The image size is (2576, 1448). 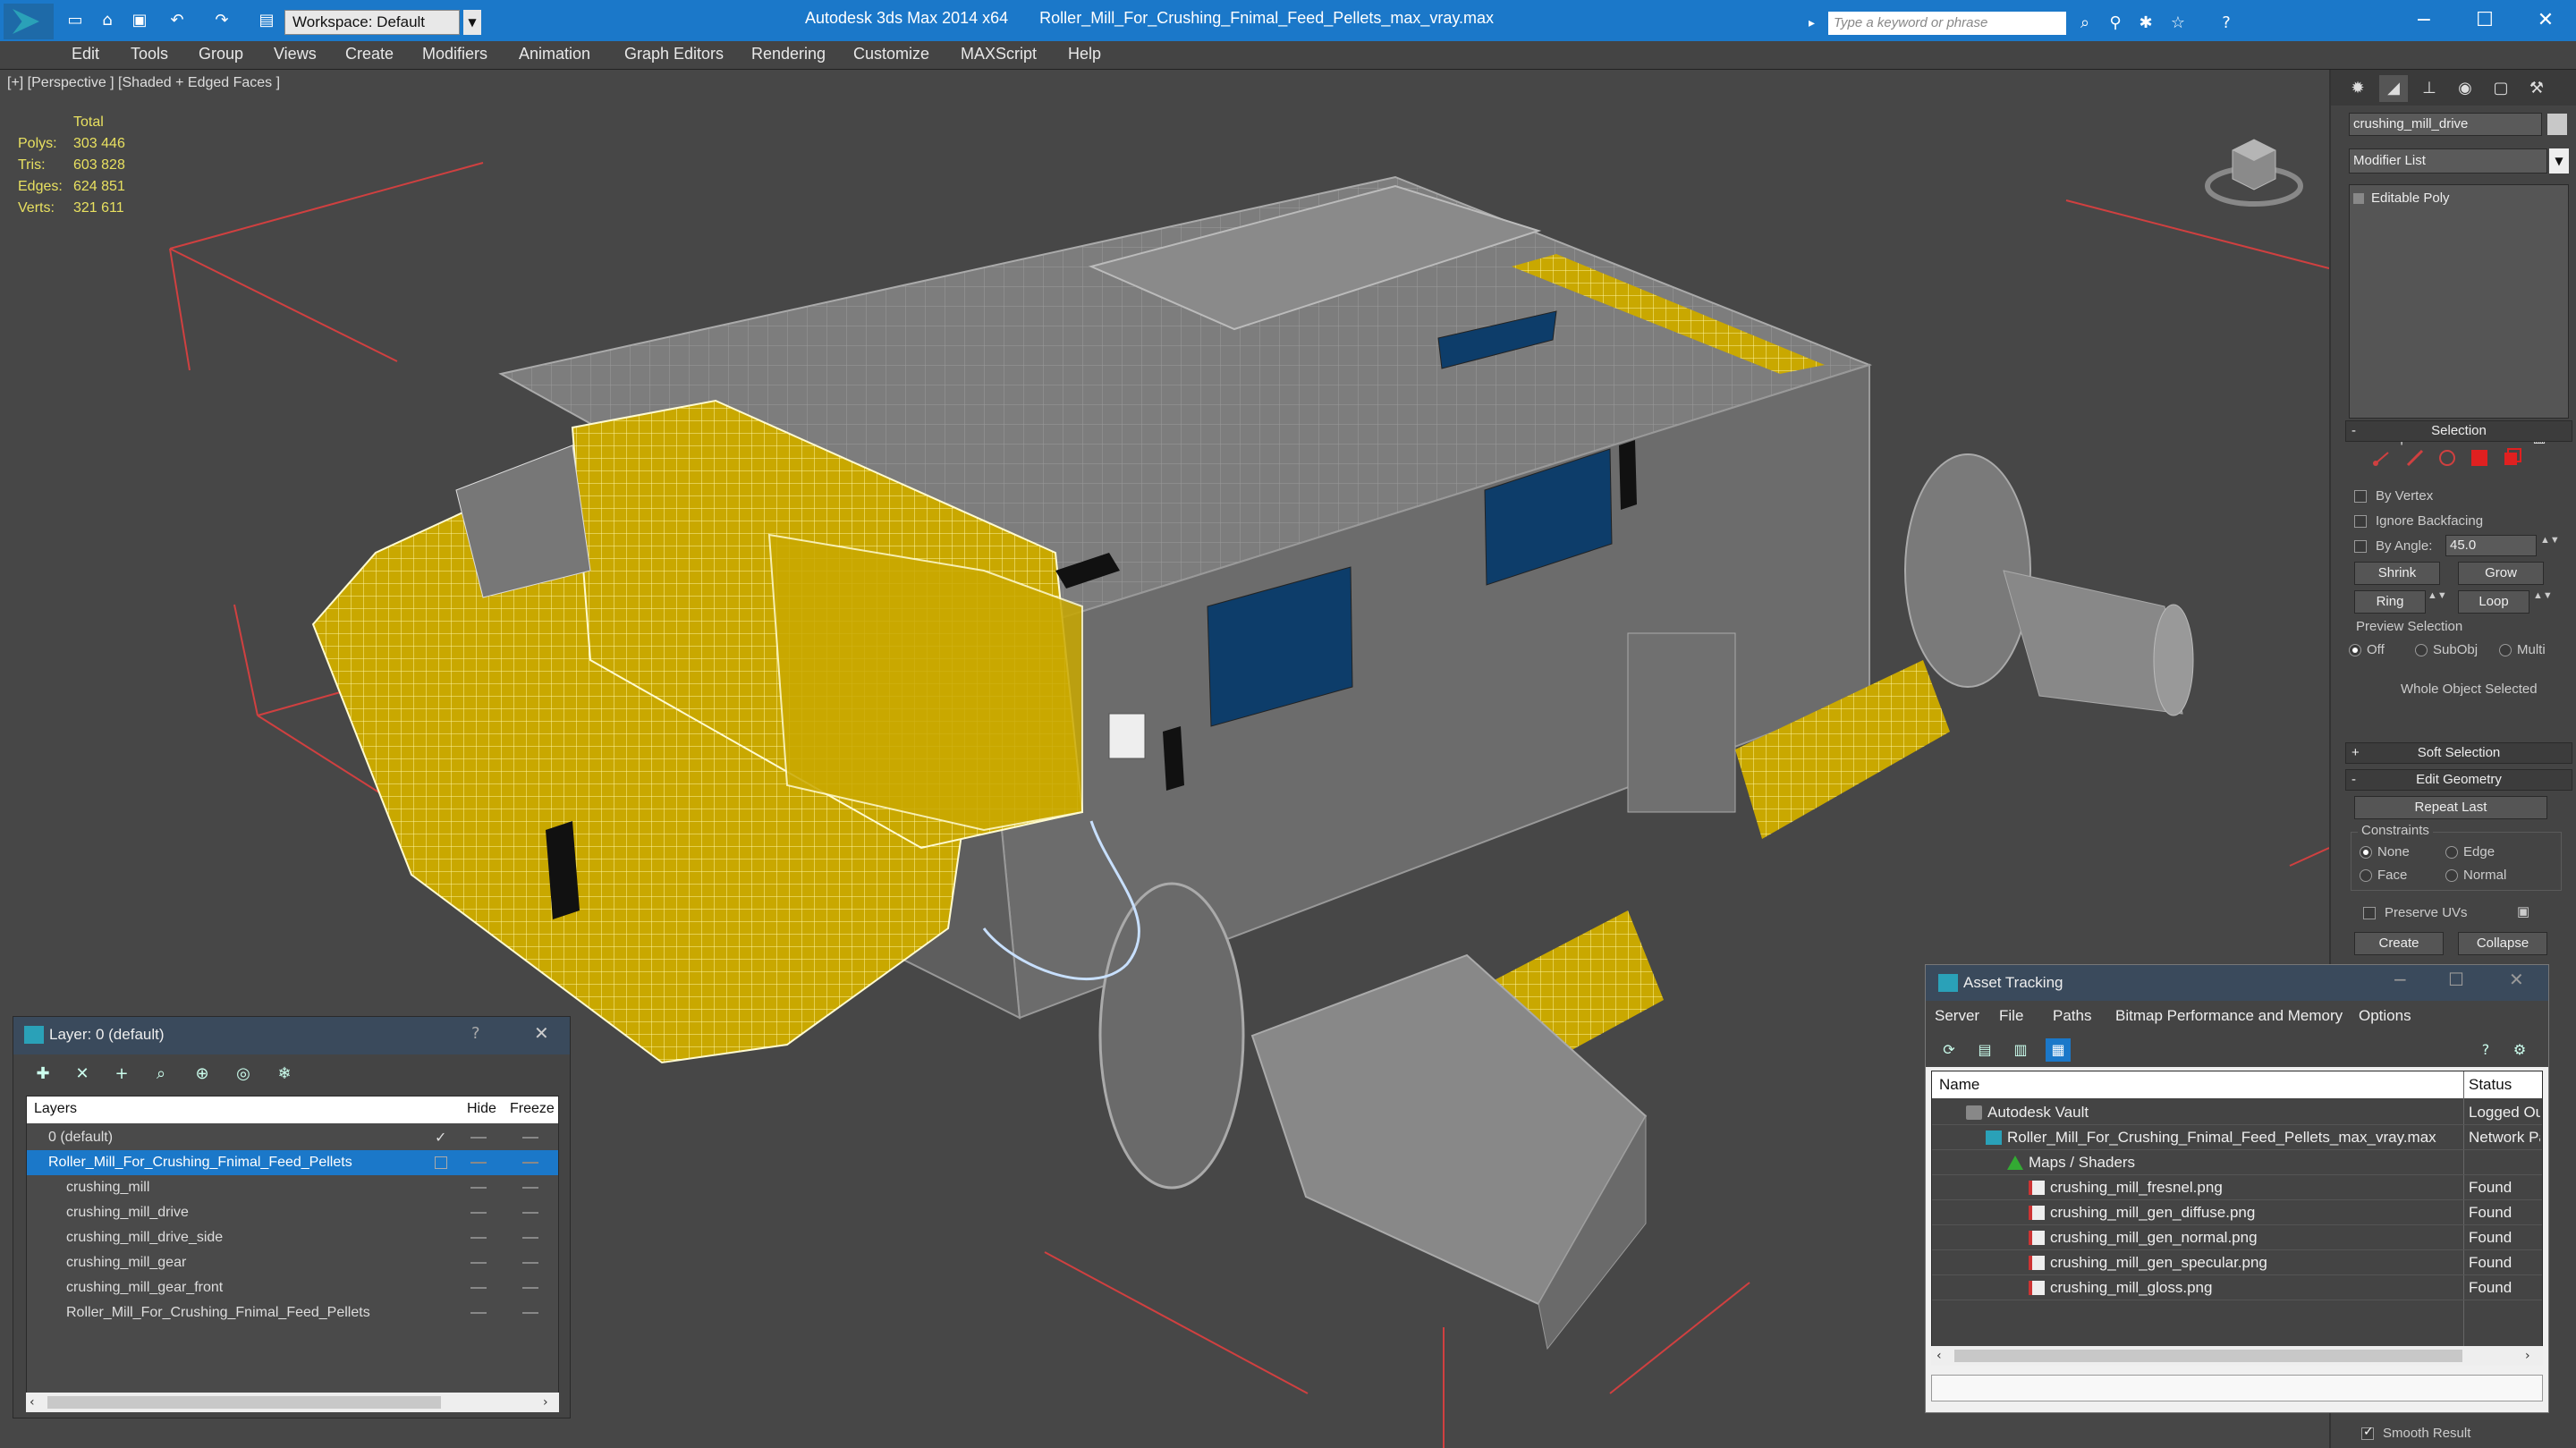 What do you see at coordinates (2366, 875) in the screenshot?
I see `constraint-face-radio` at bounding box center [2366, 875].